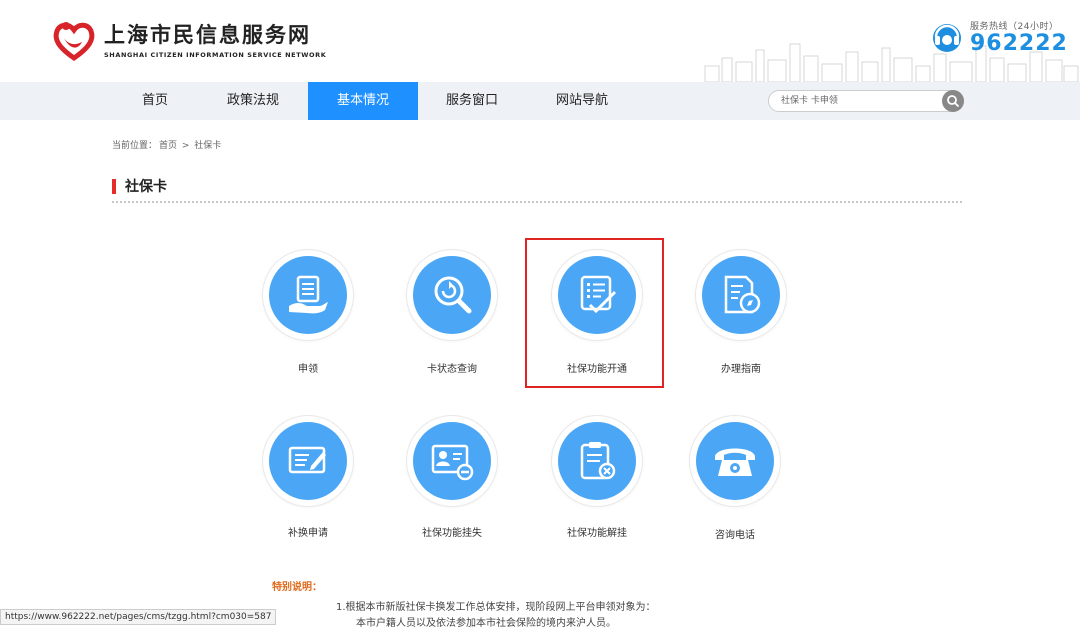  I want to click on service-guide: 办理指南, so click(741, 320).